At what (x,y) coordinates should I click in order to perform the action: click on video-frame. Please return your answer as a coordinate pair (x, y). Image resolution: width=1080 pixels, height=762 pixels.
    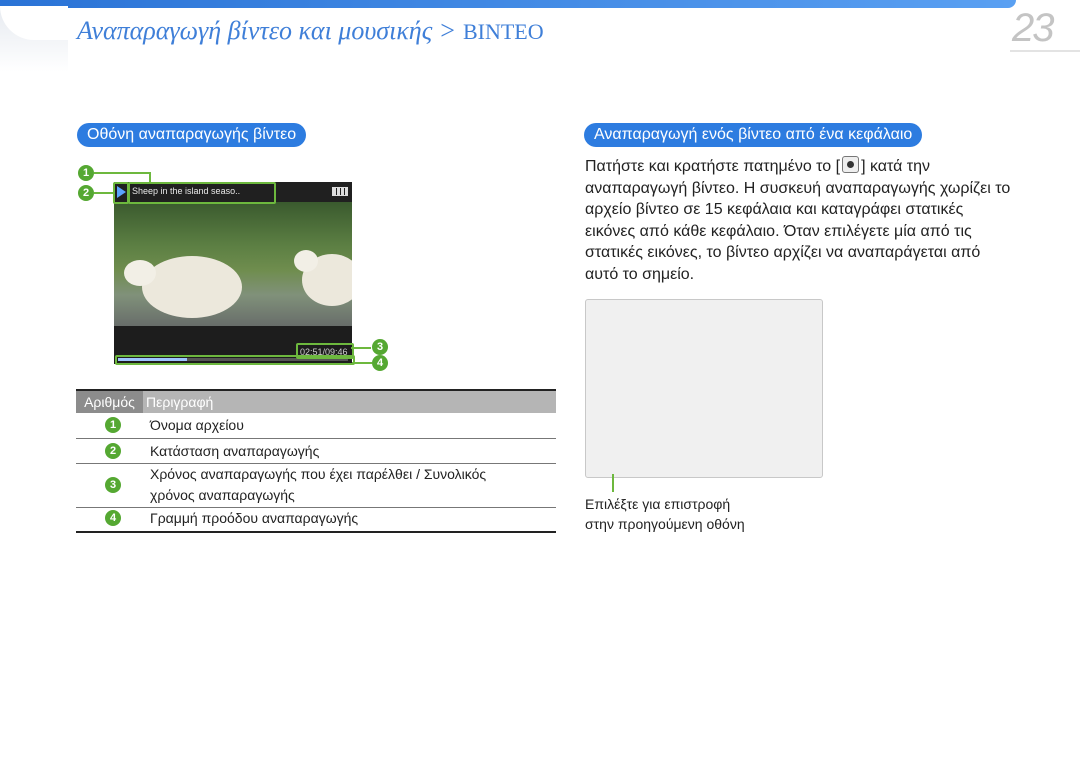
    Looking at the image, I should click on (233, 264).